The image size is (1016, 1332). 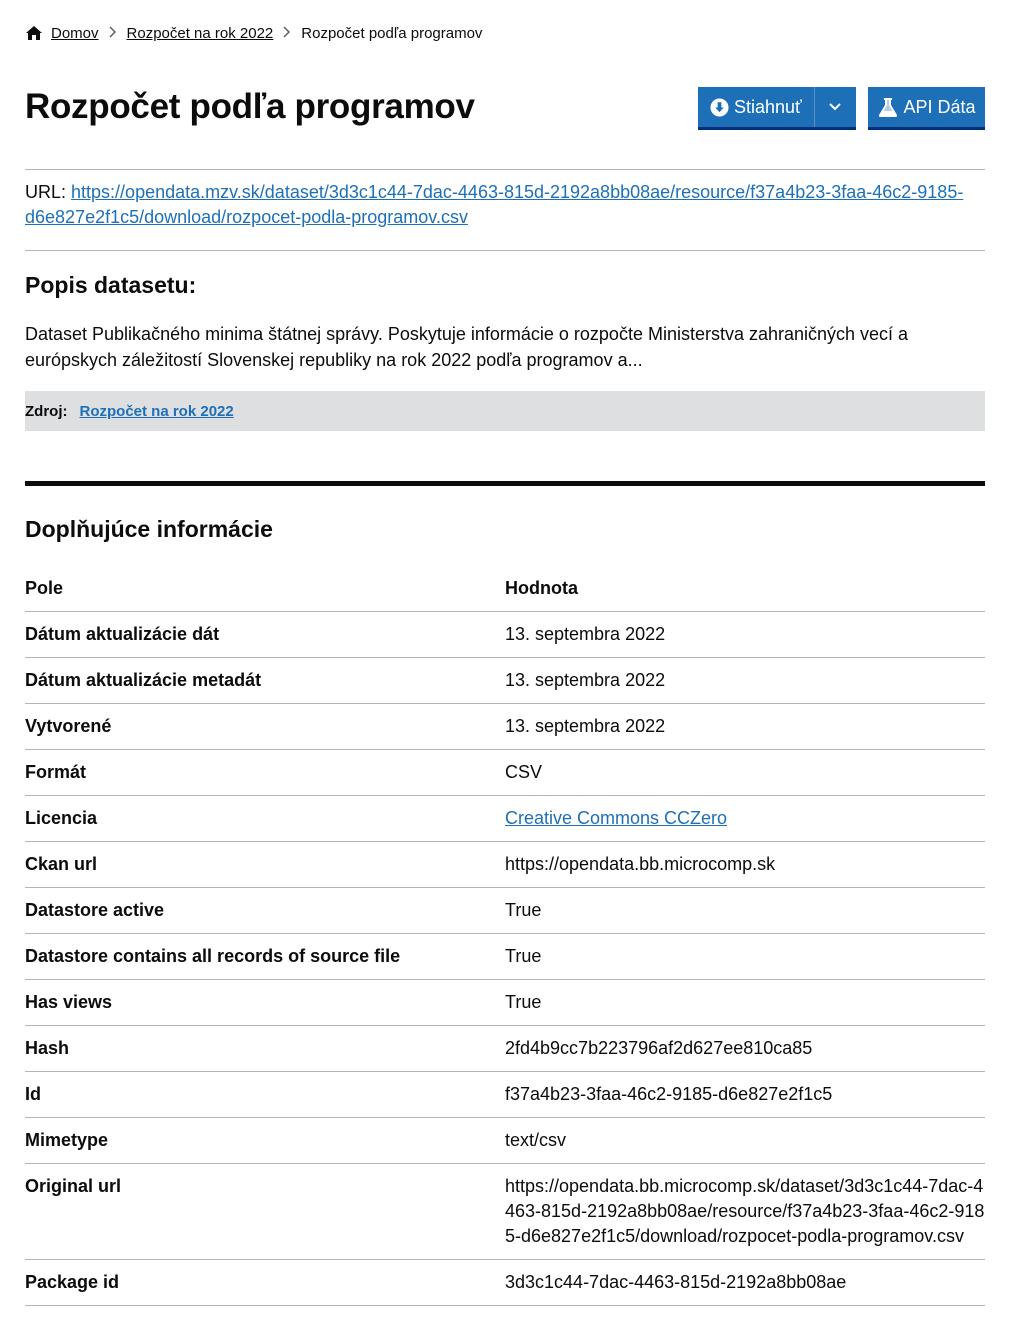 I want to click on field-value: https://opendata.bb.microcomp.sk, so click(x=745, y=864).